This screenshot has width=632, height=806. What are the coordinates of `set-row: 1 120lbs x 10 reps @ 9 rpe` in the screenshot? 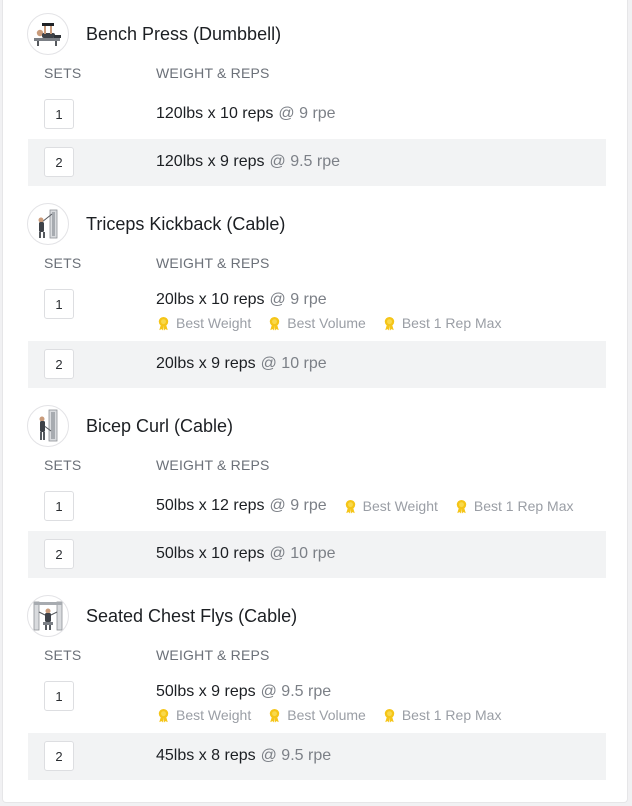 It's located at (317, 115).